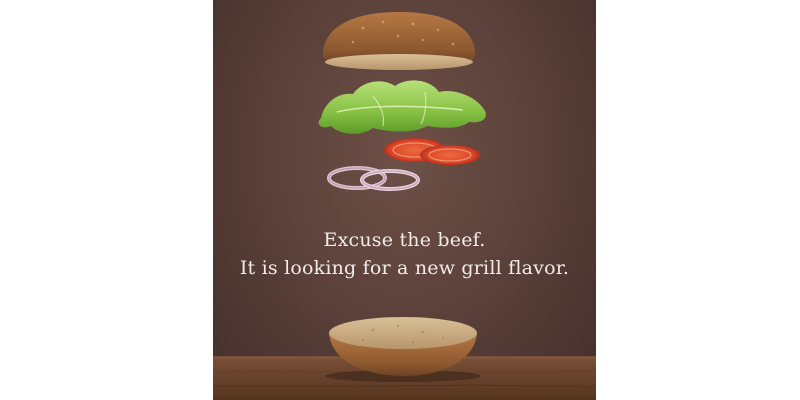 This screenshot has width=800, height=400. Describe the element at coordinates (373, 178) in the screenshot. I see `onion-rings` at that location.